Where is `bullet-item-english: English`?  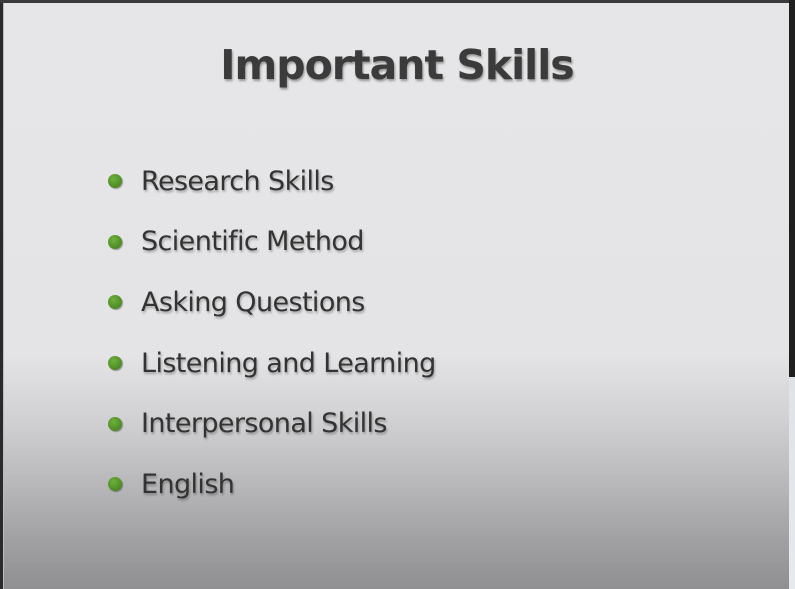
bullet-item-english: English is located at coordinates (272, 484).